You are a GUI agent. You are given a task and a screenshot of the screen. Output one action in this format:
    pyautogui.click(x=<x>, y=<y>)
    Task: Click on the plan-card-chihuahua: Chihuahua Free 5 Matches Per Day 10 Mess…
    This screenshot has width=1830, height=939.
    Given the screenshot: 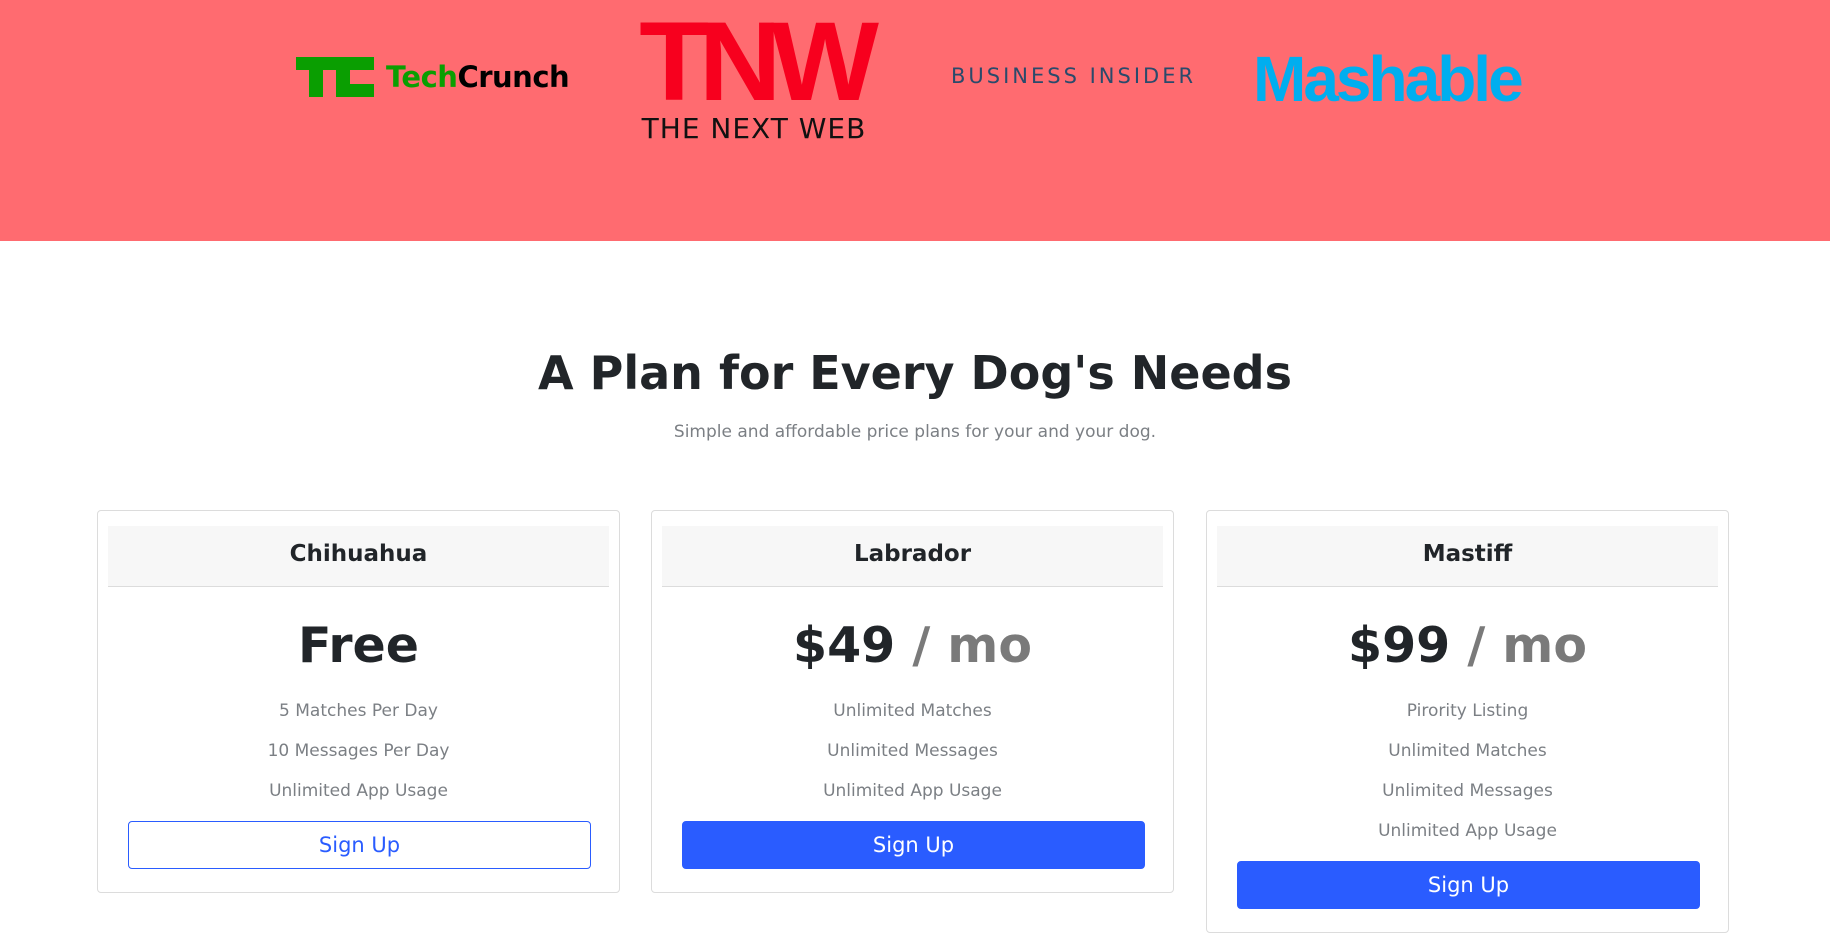 What is the action you would take?
    pyautogui.click(x=358, y=701)
    